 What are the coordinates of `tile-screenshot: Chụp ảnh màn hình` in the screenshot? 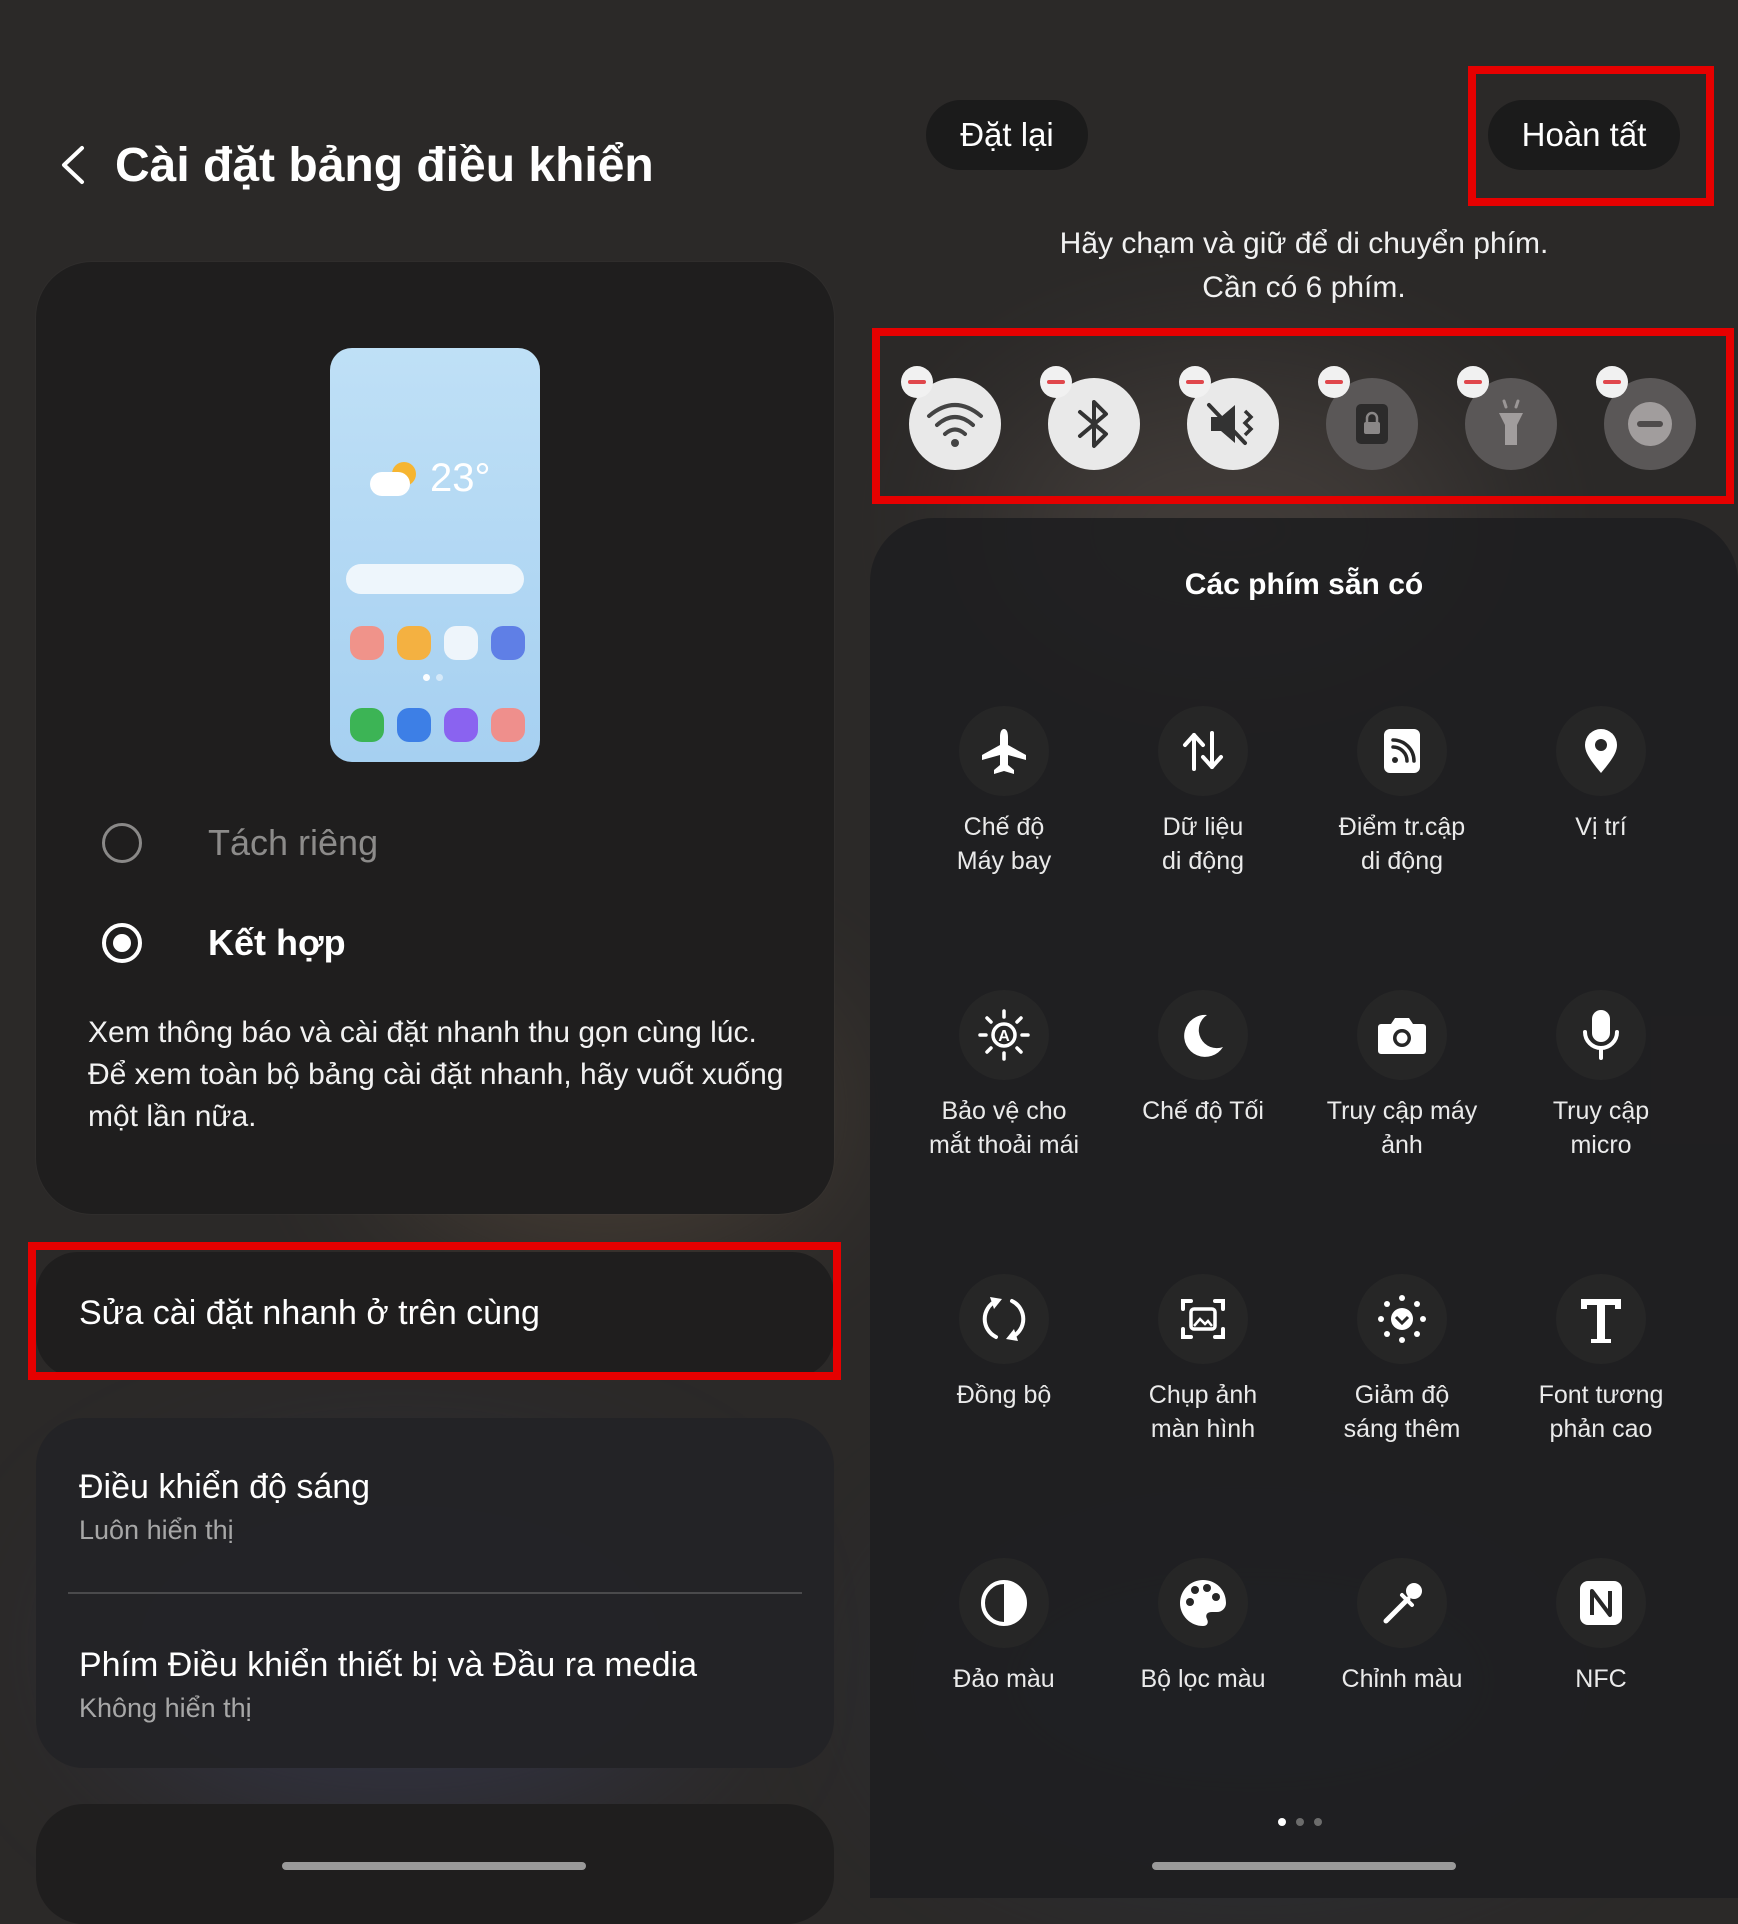 It's located at (1203, 1360).